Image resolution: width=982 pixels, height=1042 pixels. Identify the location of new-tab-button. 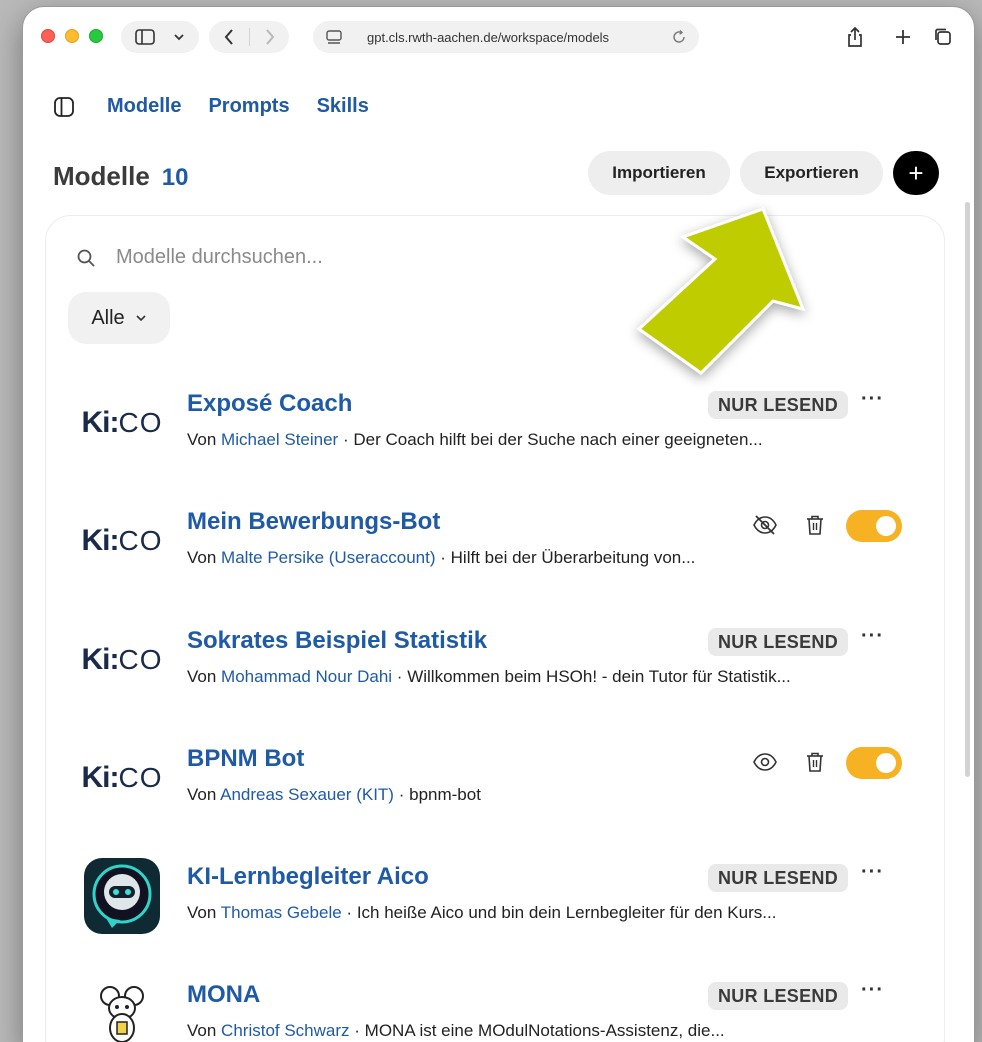
(903, 37).